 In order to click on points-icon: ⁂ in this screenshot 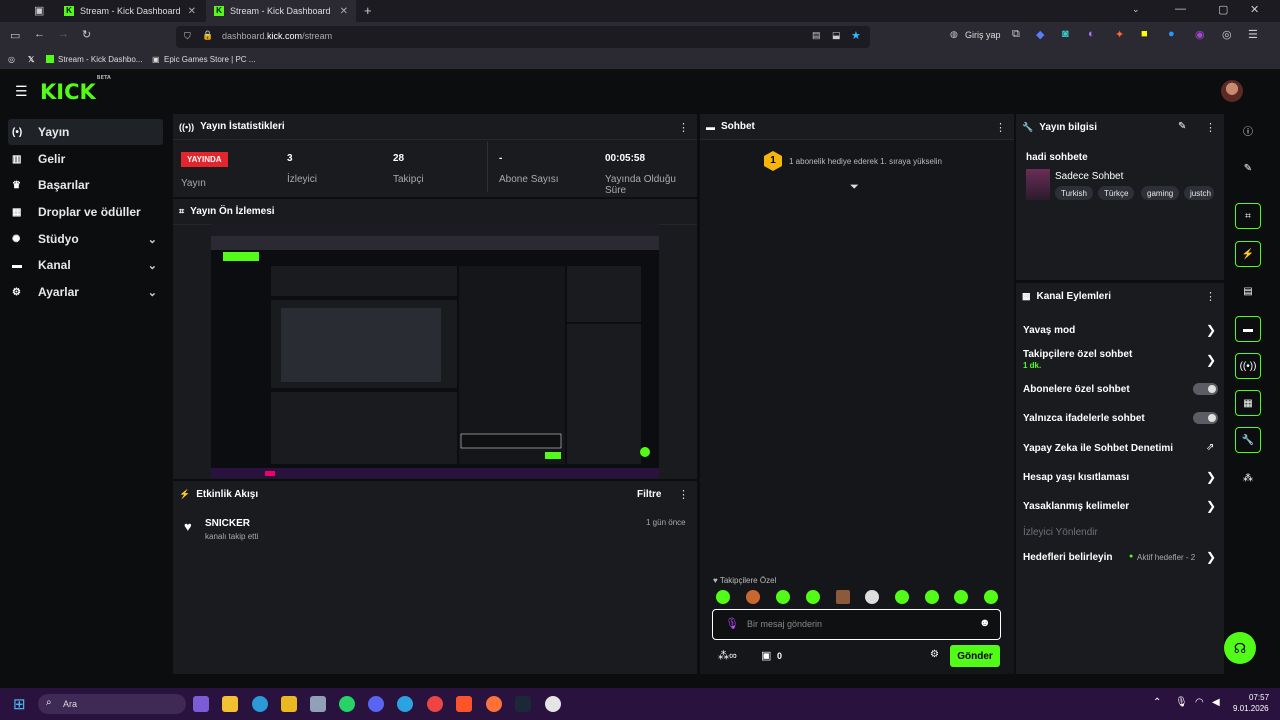, I will do `click(1248, 478)`.